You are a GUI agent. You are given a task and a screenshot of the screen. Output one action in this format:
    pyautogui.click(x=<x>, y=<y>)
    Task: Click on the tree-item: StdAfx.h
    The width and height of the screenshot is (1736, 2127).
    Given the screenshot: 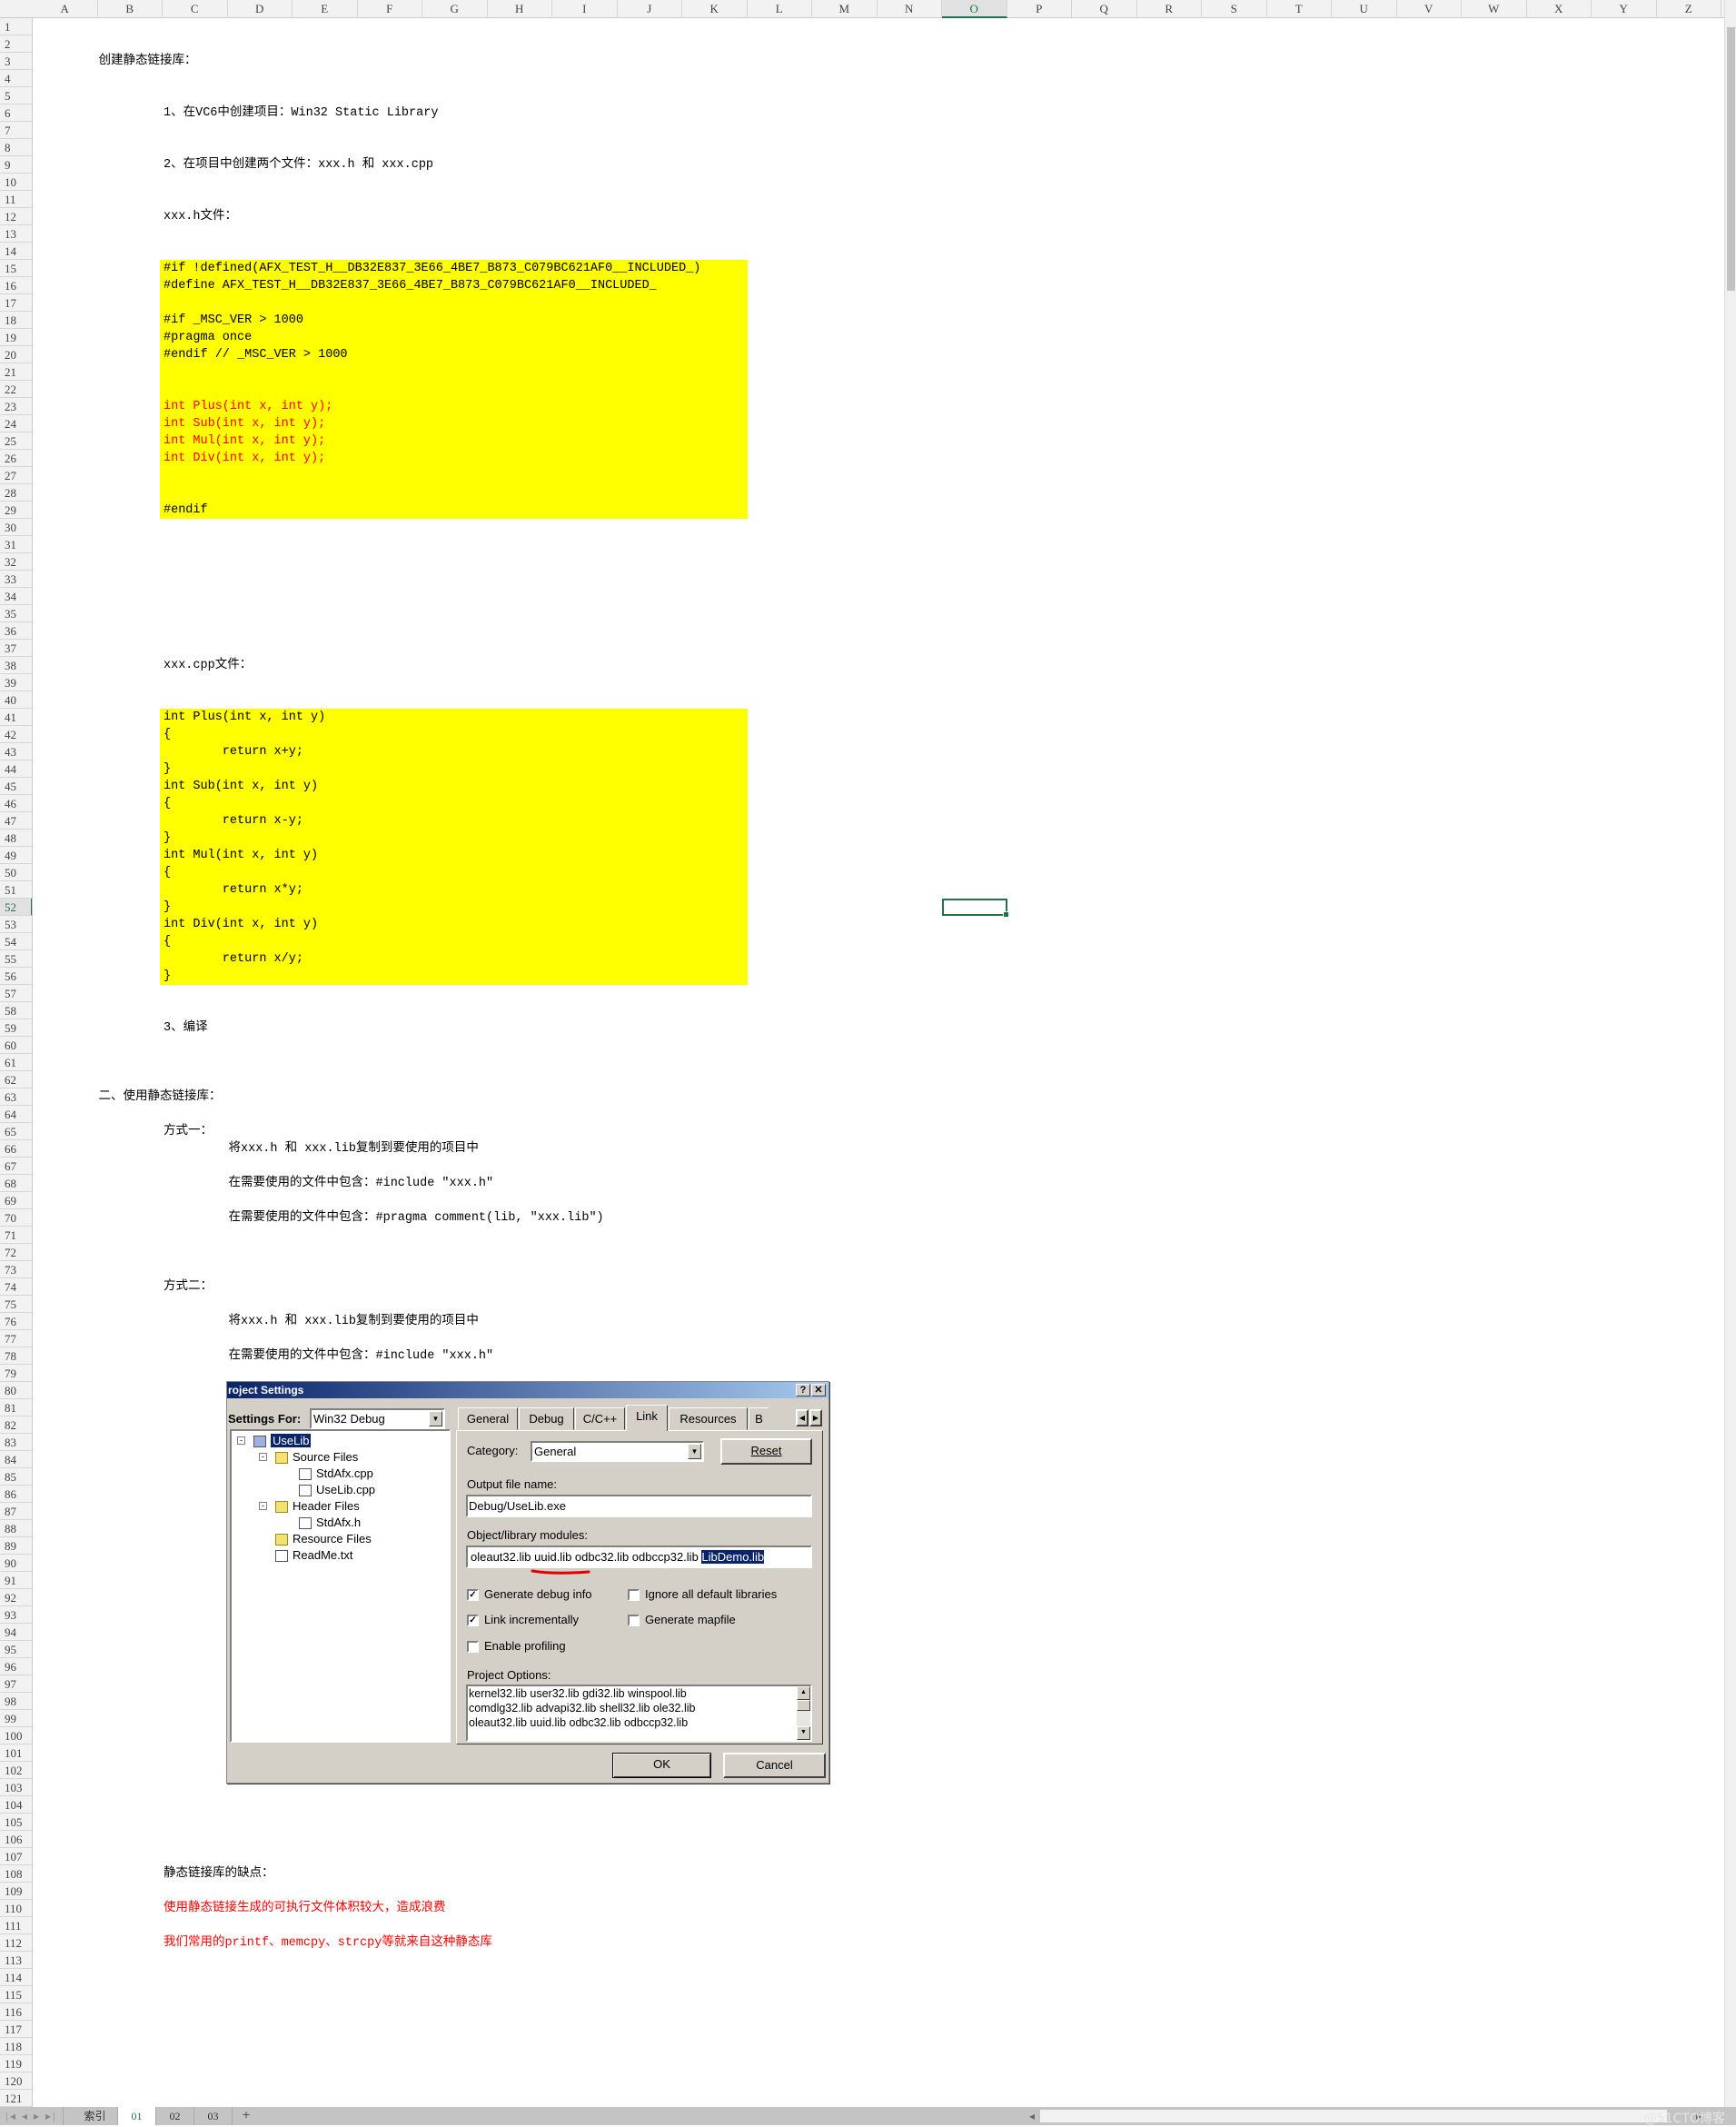 What is the action you would take?
    pyautogui.click(x=330, y=1523)
    